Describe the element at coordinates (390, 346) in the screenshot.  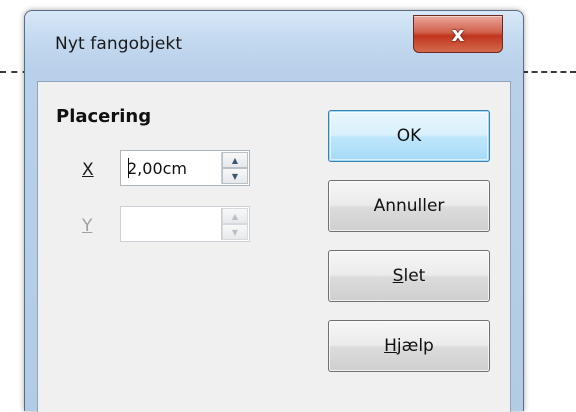
I see `help-mnemonic: H` at that location.